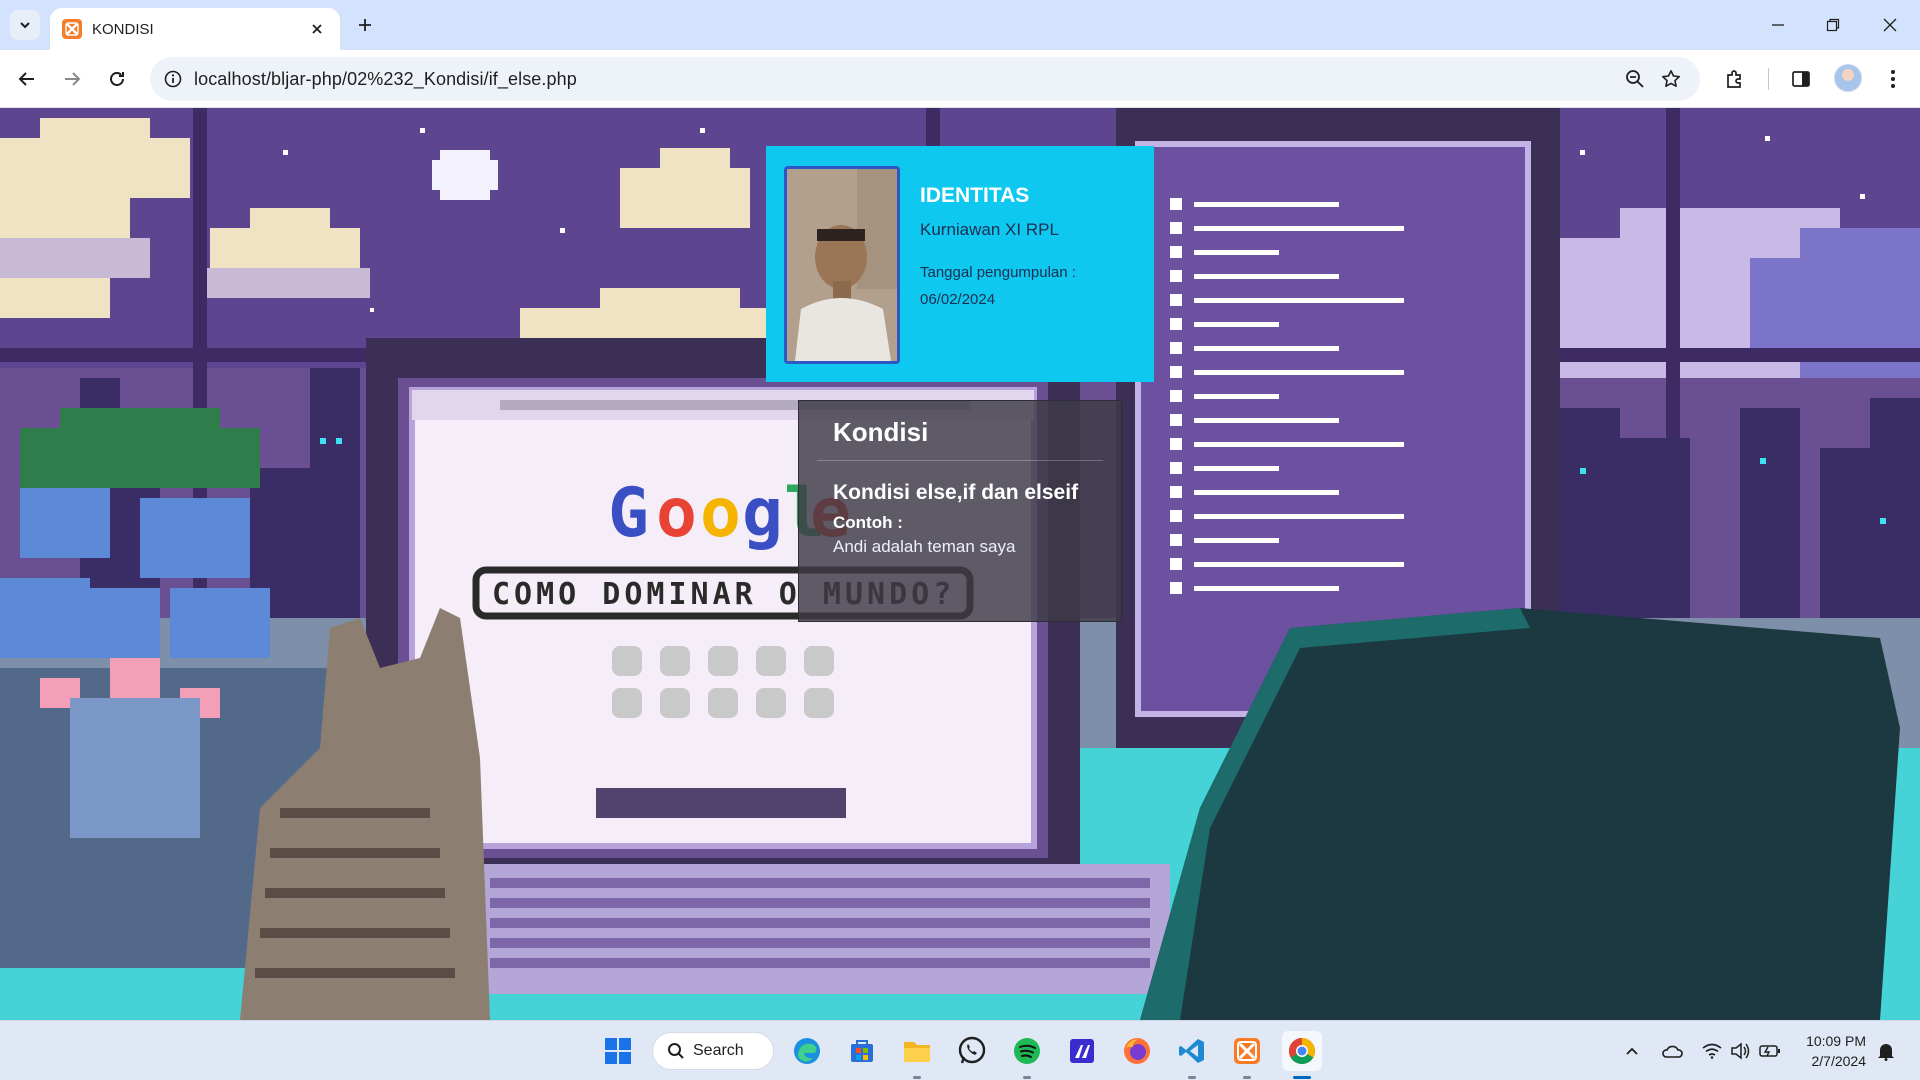 Image resolution: width=1920 pixels, height=1080 pixels. I want to click on search-label: Search, so click(718, 1050).